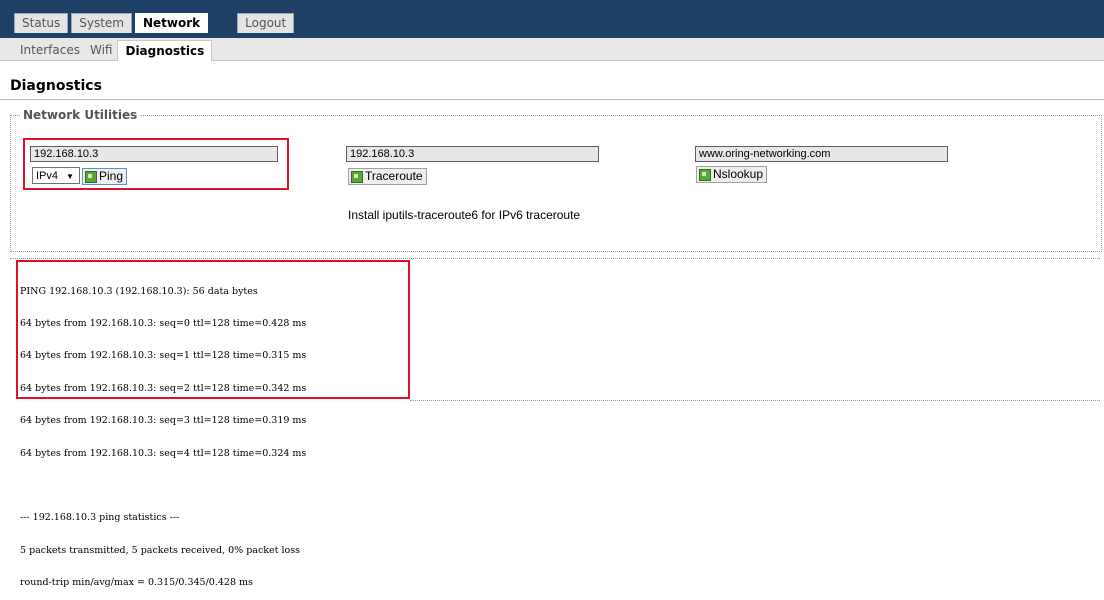 The width and height of the screenshot is (1104, 600). I want to click on tab-logout: Logout, so click(266, 23).